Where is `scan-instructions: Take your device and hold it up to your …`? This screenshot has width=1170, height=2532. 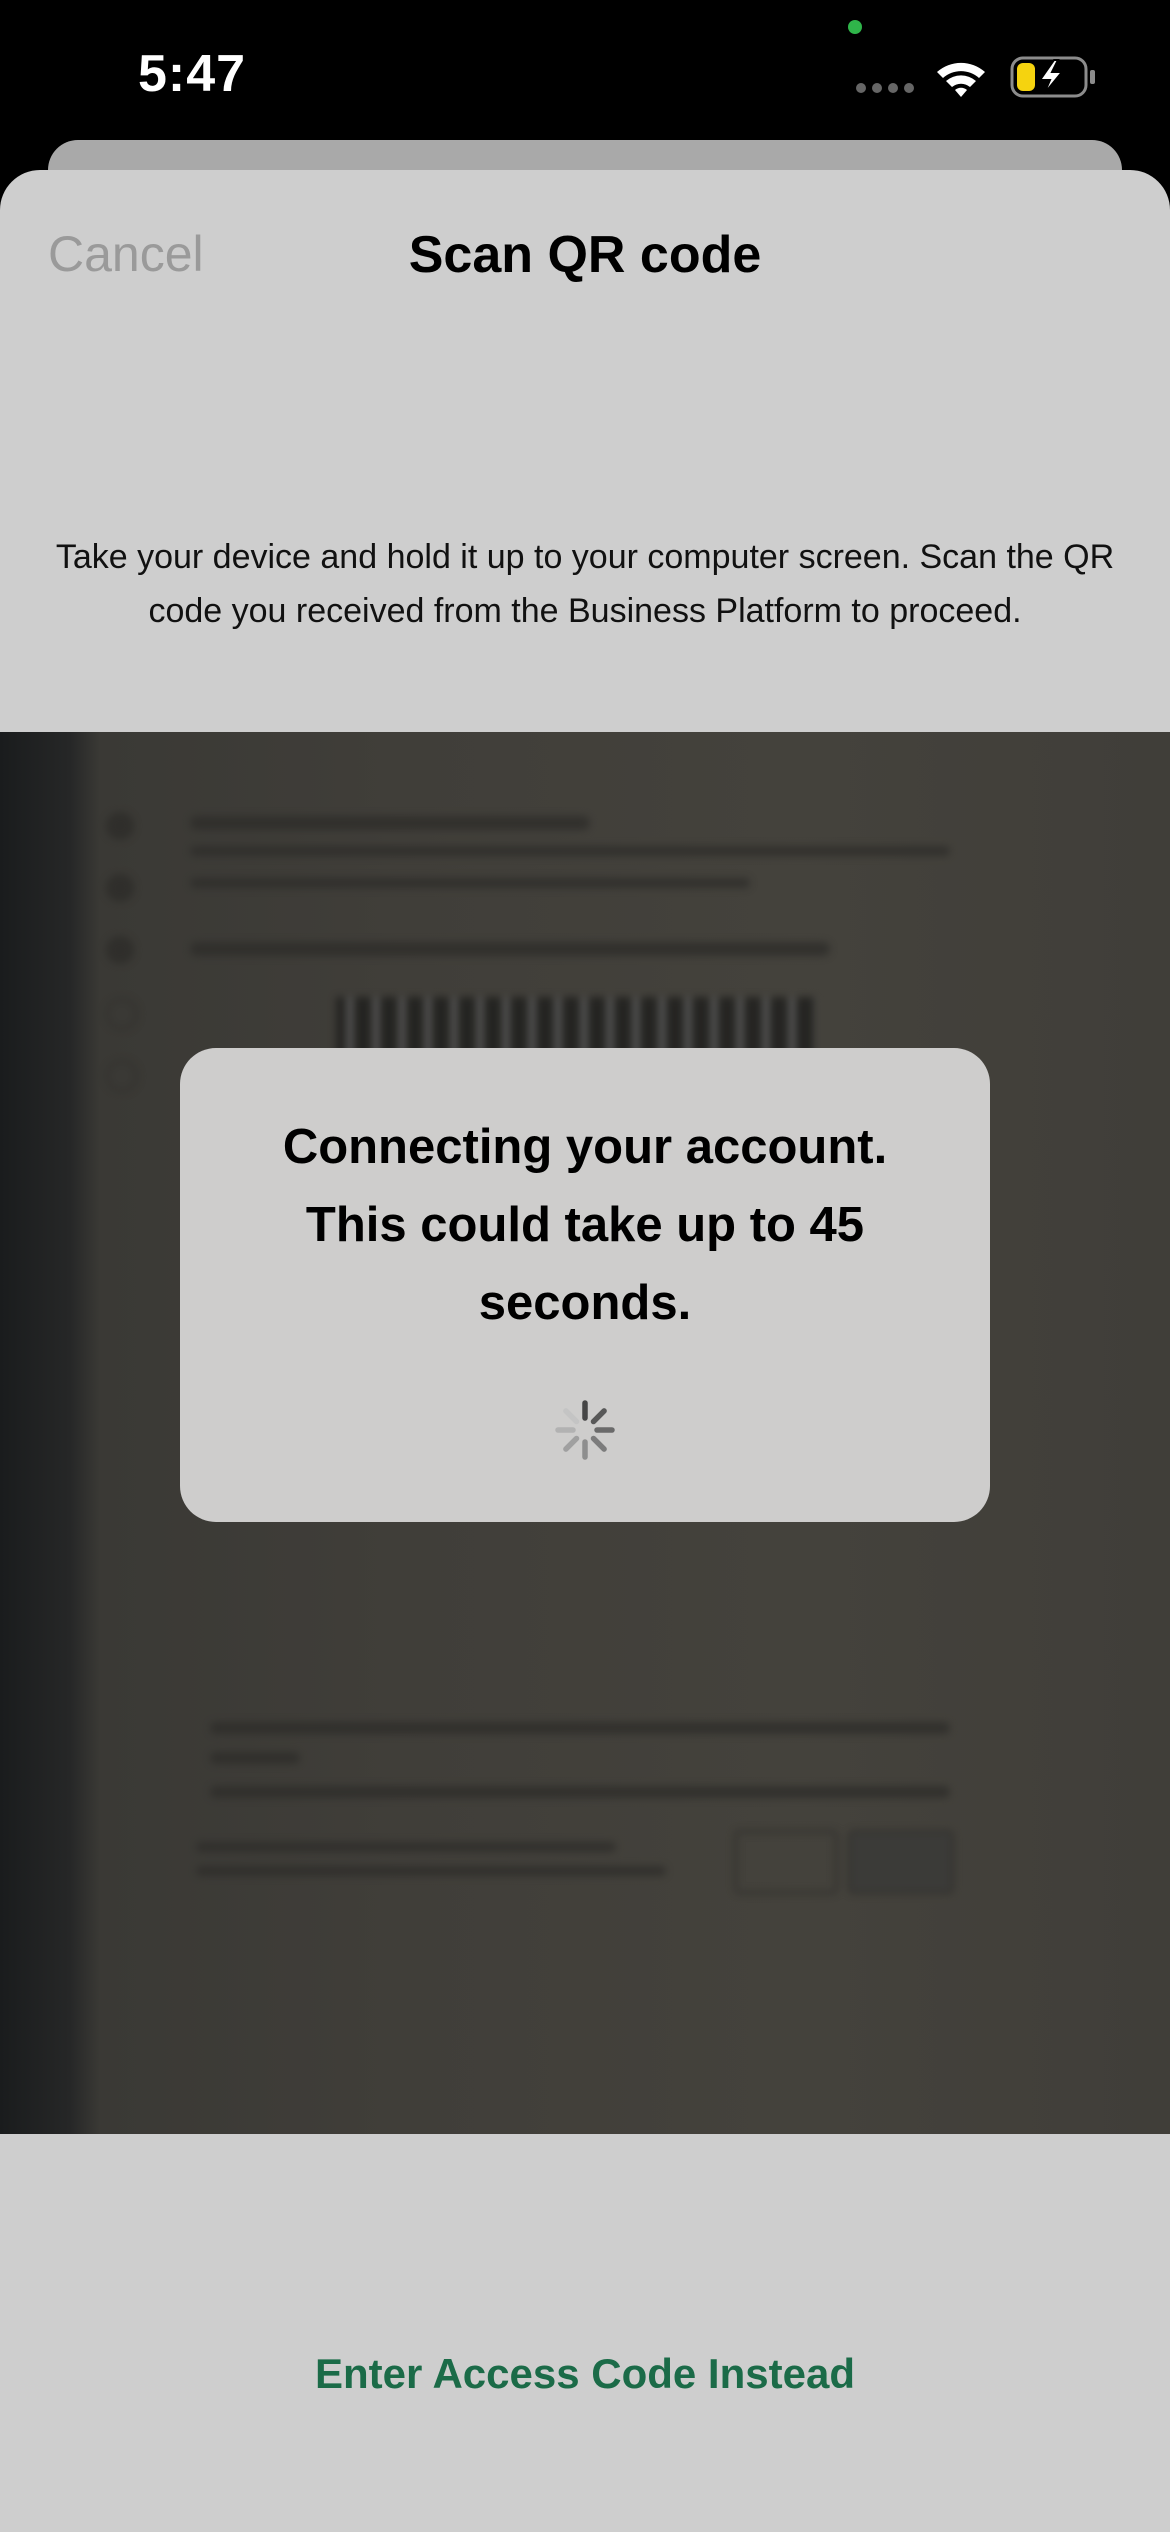 scan-instructions: Take your device and hold it up to your … is located at coordinates (585, 584).